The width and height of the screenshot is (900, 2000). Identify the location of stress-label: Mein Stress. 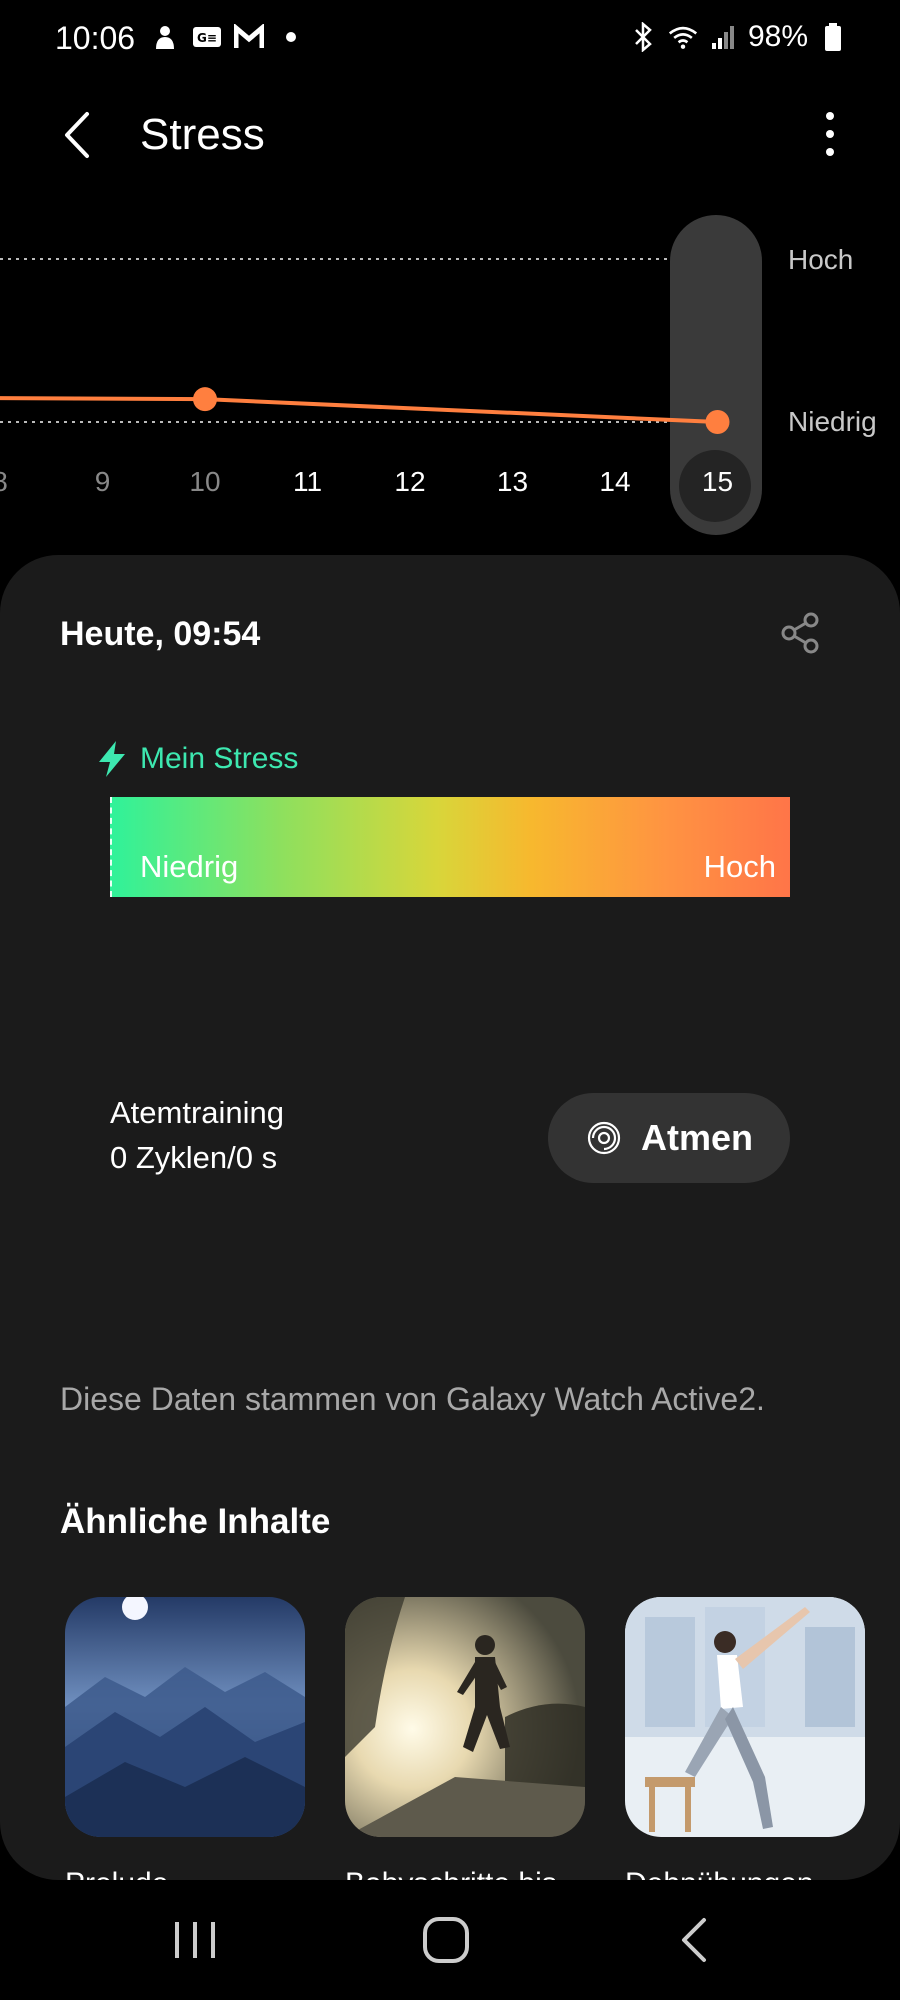
(219, 758).